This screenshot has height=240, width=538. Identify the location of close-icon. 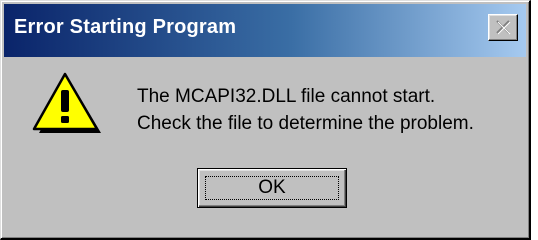
(503, 27).